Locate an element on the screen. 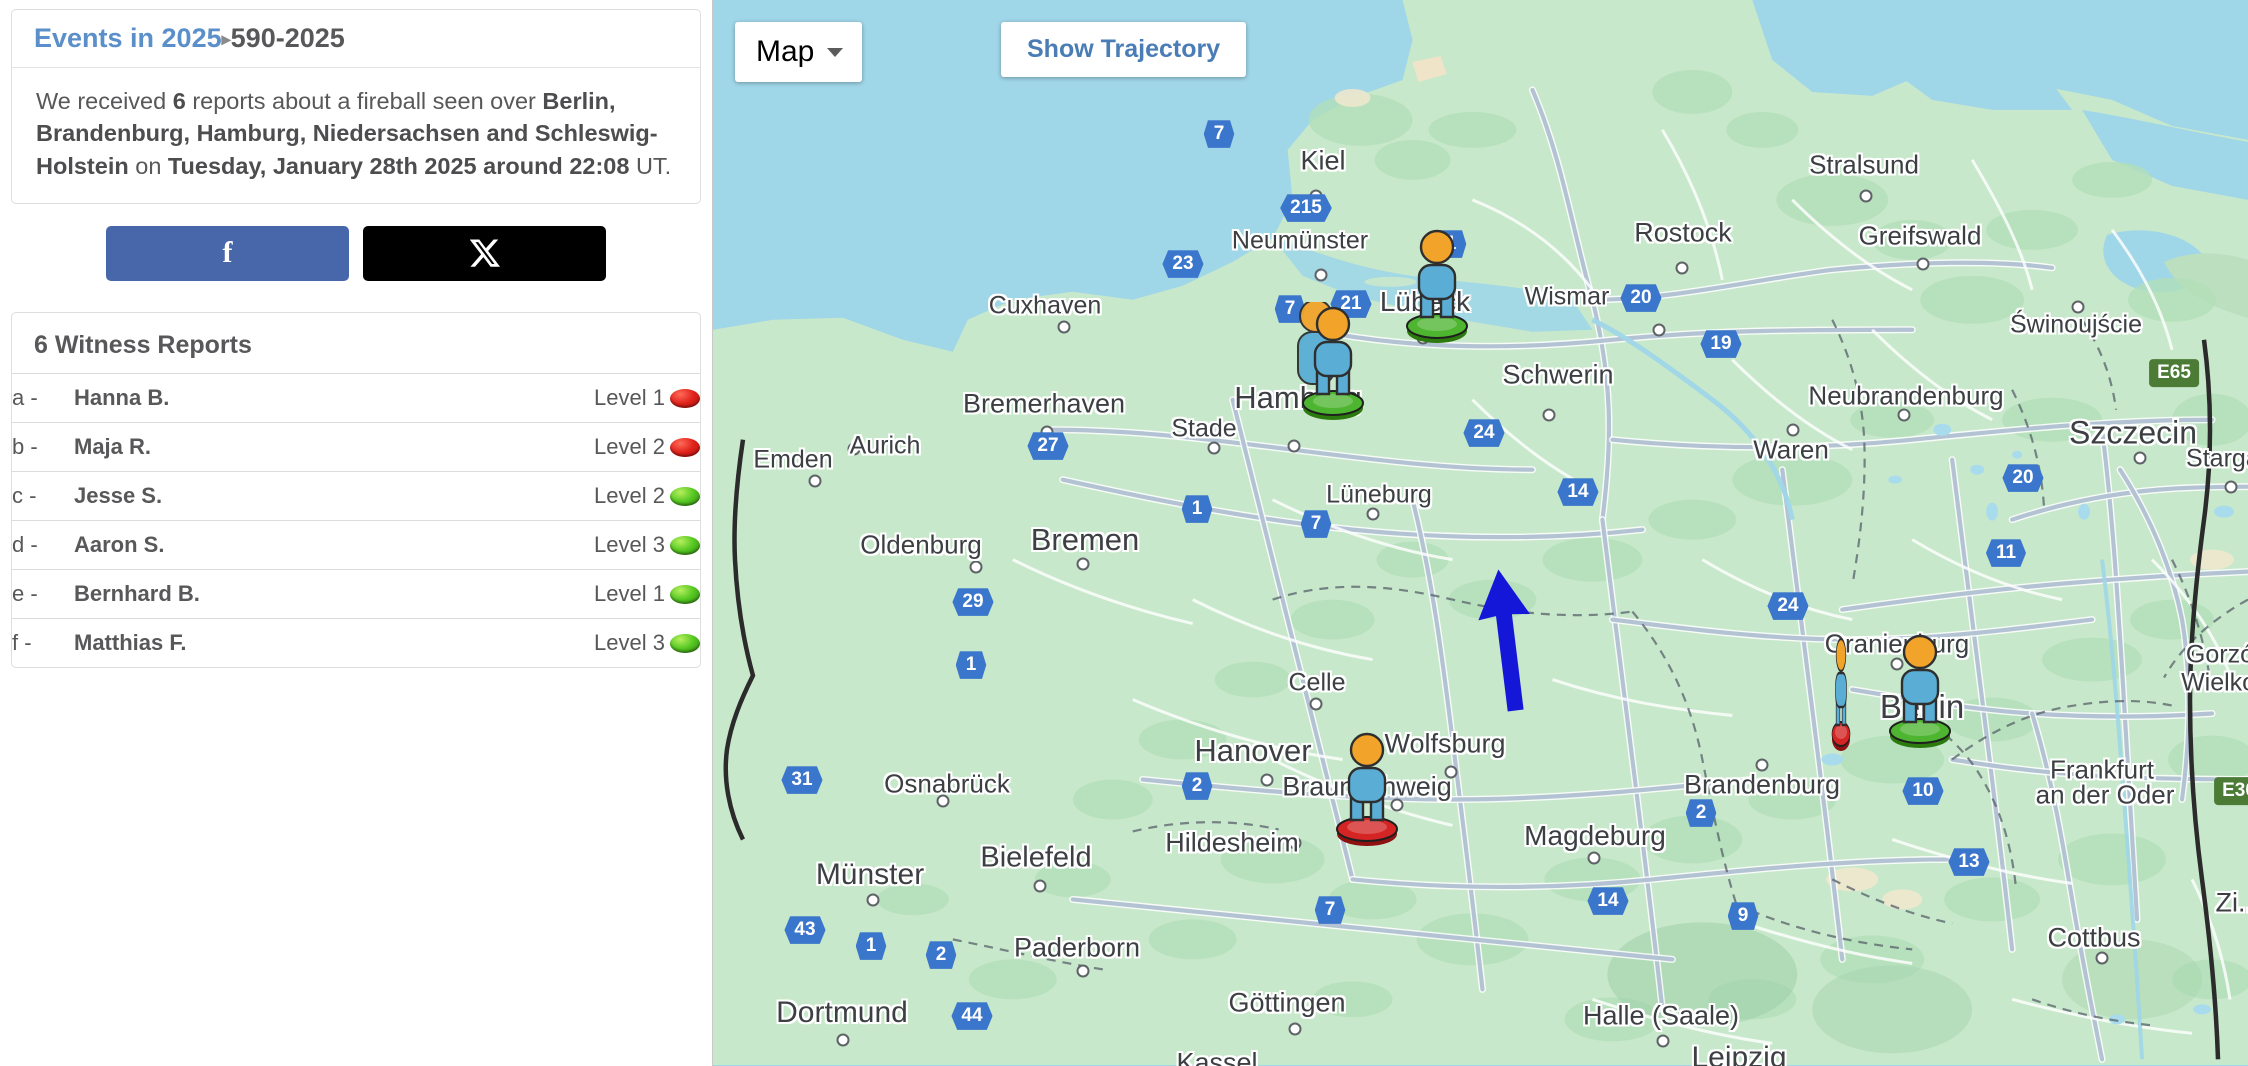 Image resolution: width=2248 pixels, height=1066 pixels. table-row: a - Hanna B. Level 1 is located at coordinates (356, 397).